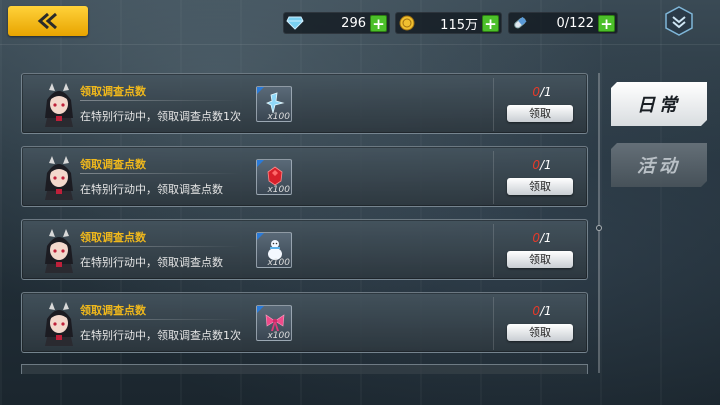 Image resolution: width=720 pixels, height=405 pixels. I want to click on add-coin-button: +, so click(490, 23).